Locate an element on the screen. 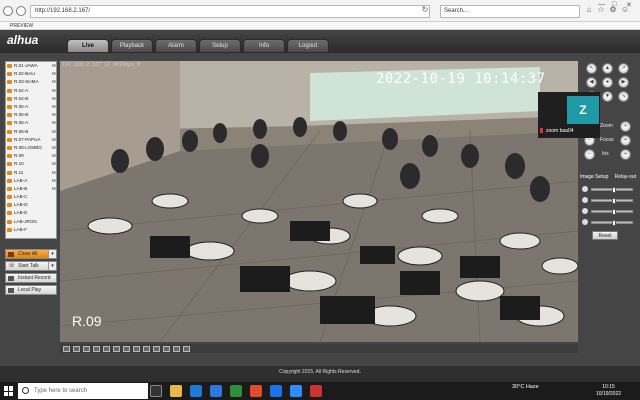  channel-item: R.03-SUMA M is located at coordinates (31, 82).